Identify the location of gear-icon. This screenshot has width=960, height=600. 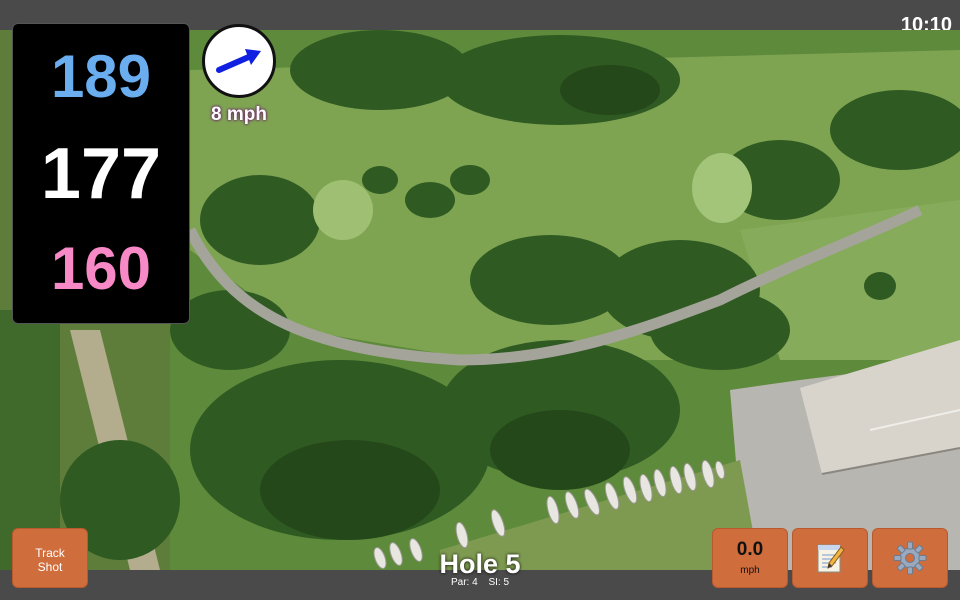
(910, 558).